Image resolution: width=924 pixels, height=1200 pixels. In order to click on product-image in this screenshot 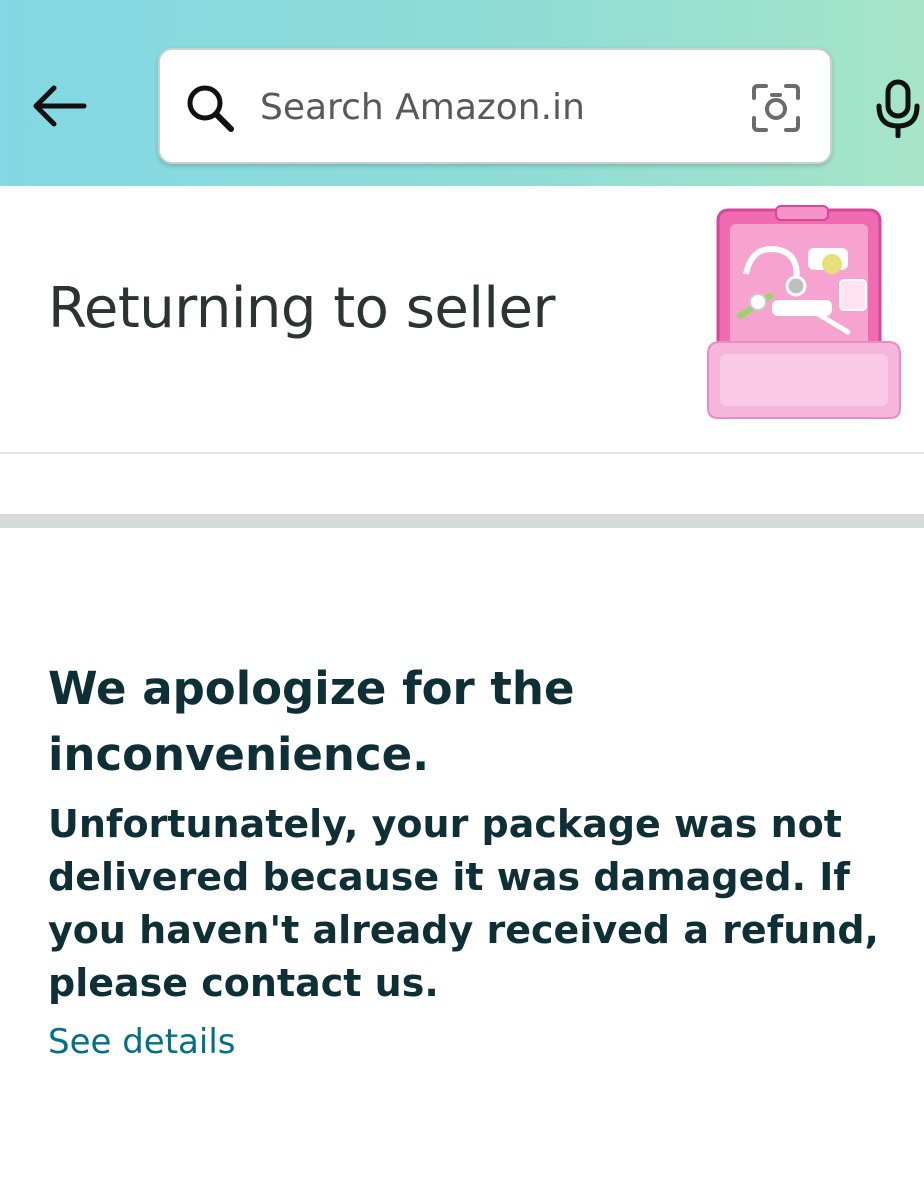, I will do `click(804, 313)`.